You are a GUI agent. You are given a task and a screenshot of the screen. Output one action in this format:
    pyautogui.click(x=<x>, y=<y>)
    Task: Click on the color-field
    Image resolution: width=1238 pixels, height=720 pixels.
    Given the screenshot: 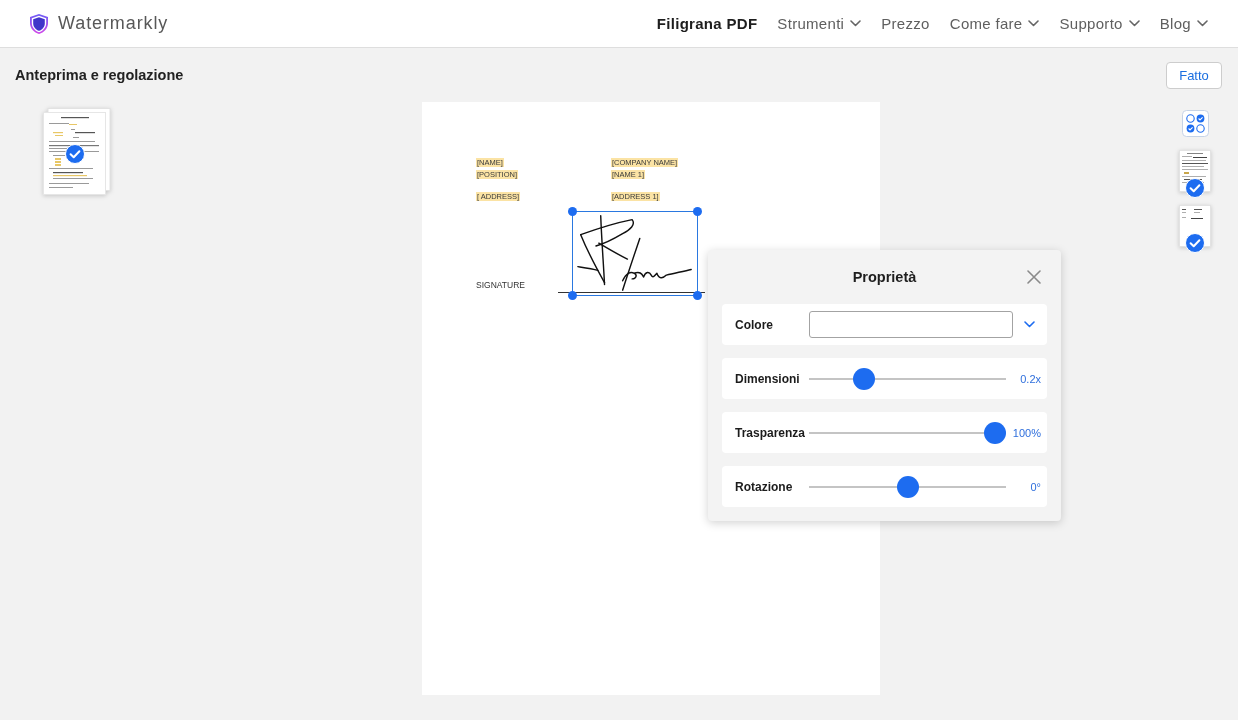 What is the action you would take?
    pyautogui.click(x=911, y=324)
    